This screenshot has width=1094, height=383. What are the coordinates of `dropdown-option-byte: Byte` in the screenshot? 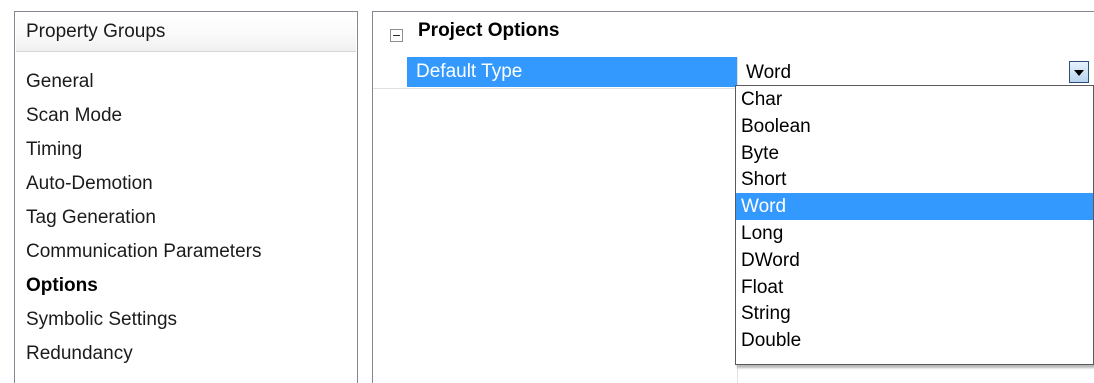 It's located at (914, 153).